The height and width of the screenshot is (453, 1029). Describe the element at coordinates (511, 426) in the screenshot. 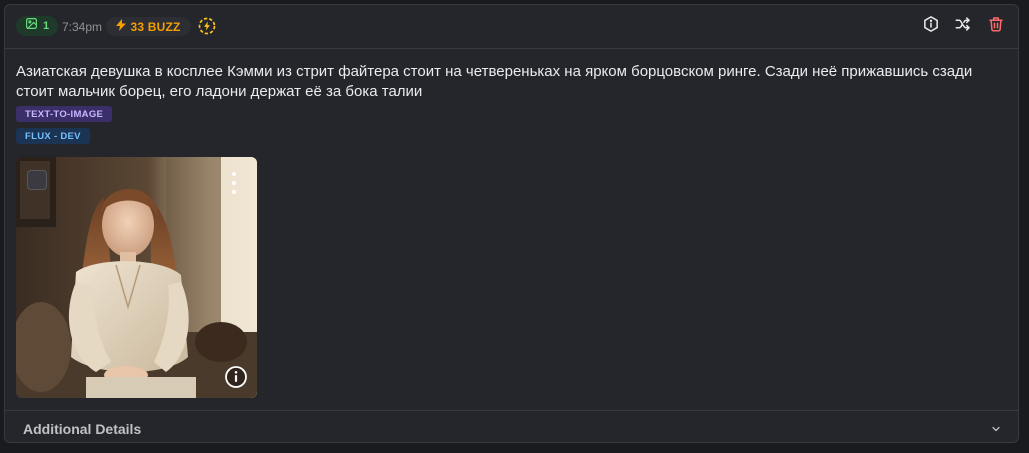

I see `additional-details-accordion: Additional Details` at that location.